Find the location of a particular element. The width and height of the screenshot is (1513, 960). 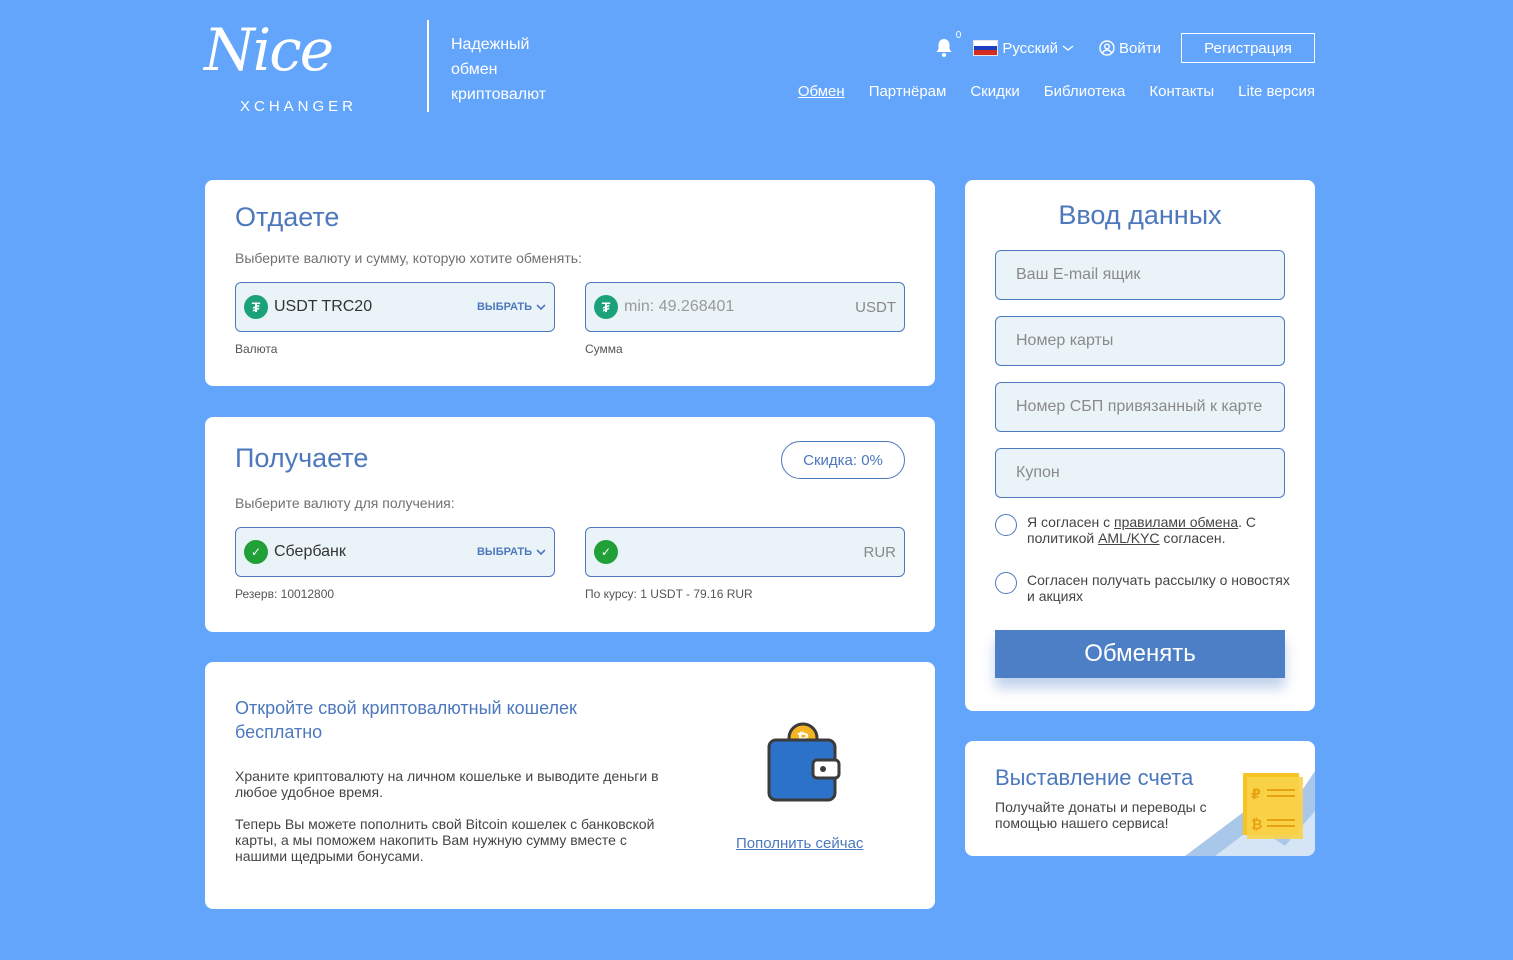

get-unit: RUR is located at coordinates (880, 552).